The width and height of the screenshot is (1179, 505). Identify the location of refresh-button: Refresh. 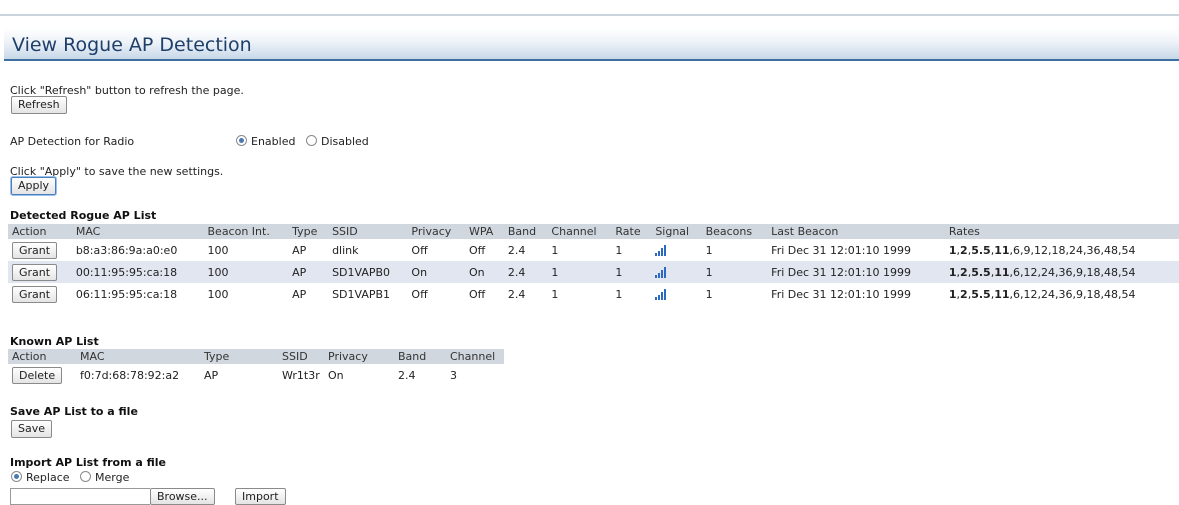
(39, 105).